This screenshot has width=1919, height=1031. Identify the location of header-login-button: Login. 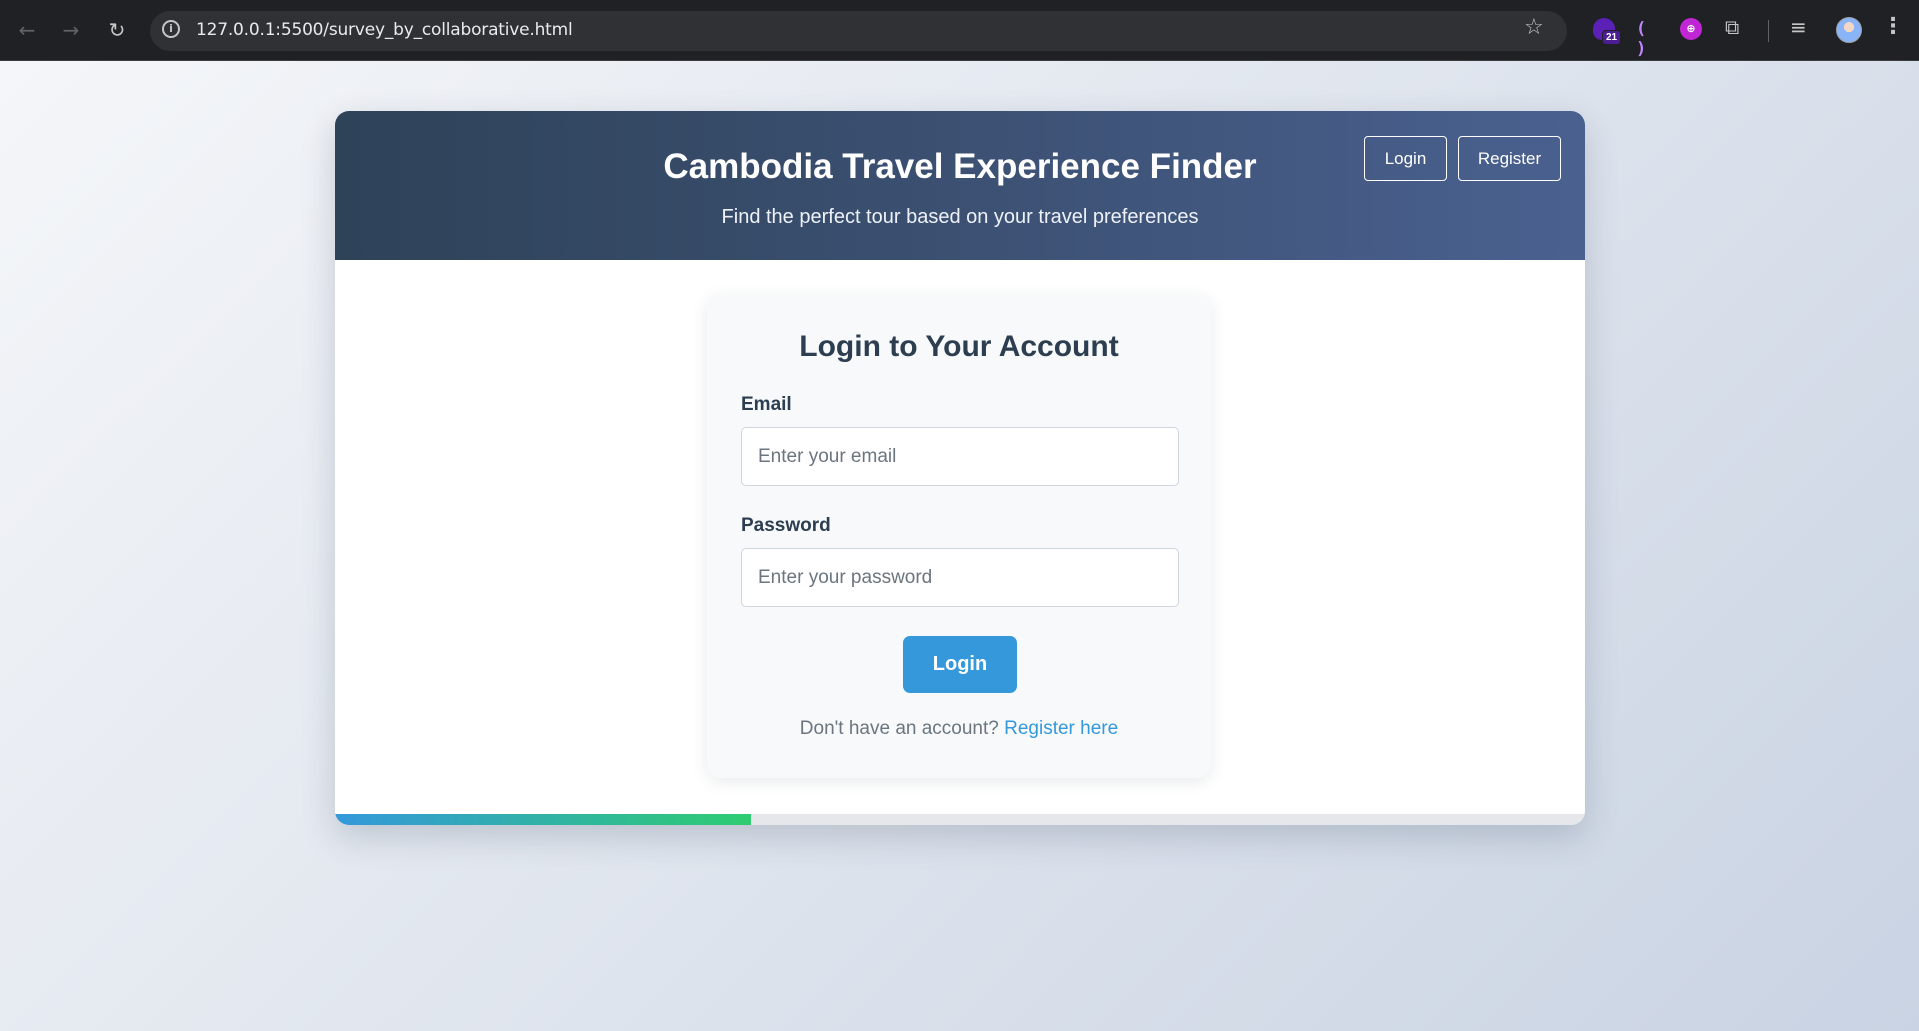
(1405, 158).